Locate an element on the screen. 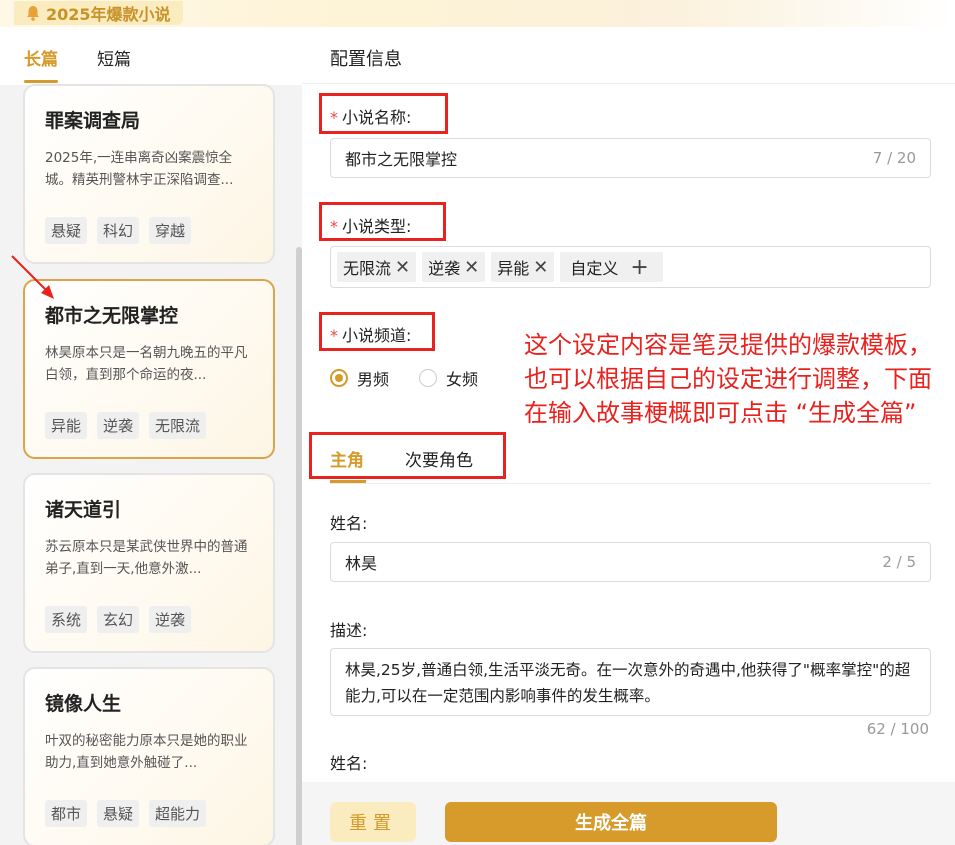  card-tags: 悬疑 科幻 穿越 is located at coordinates (118, 230).